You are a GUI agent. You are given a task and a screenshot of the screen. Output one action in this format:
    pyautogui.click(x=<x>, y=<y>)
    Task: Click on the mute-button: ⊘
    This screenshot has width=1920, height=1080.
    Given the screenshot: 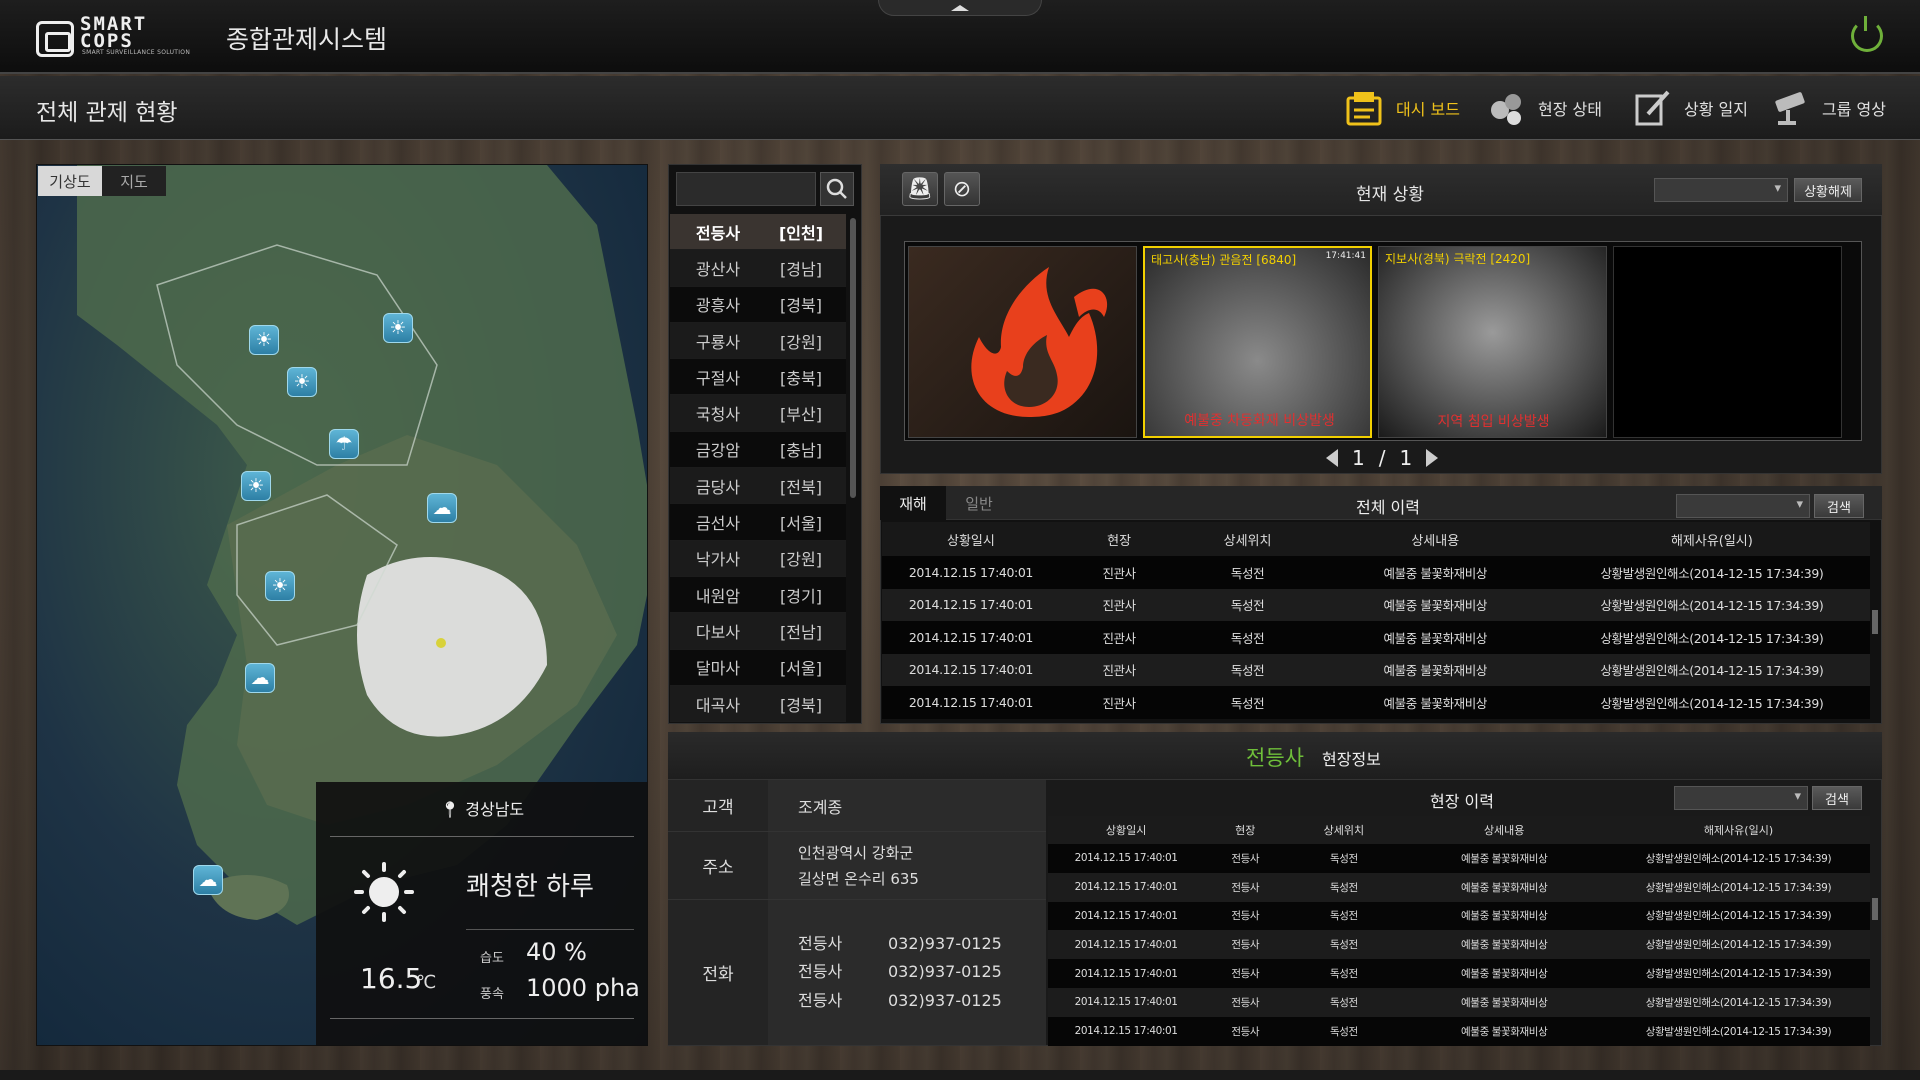 What is the action you would take?
    pyautogui.click(x=962, y=189)
    